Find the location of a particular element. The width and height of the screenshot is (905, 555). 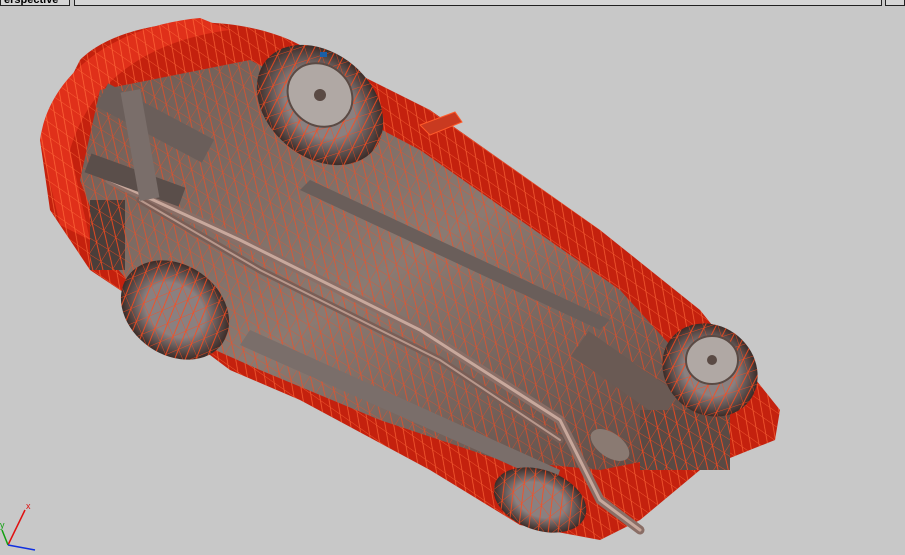

axis-gizmo: x y is located at coordinates (18, 526).